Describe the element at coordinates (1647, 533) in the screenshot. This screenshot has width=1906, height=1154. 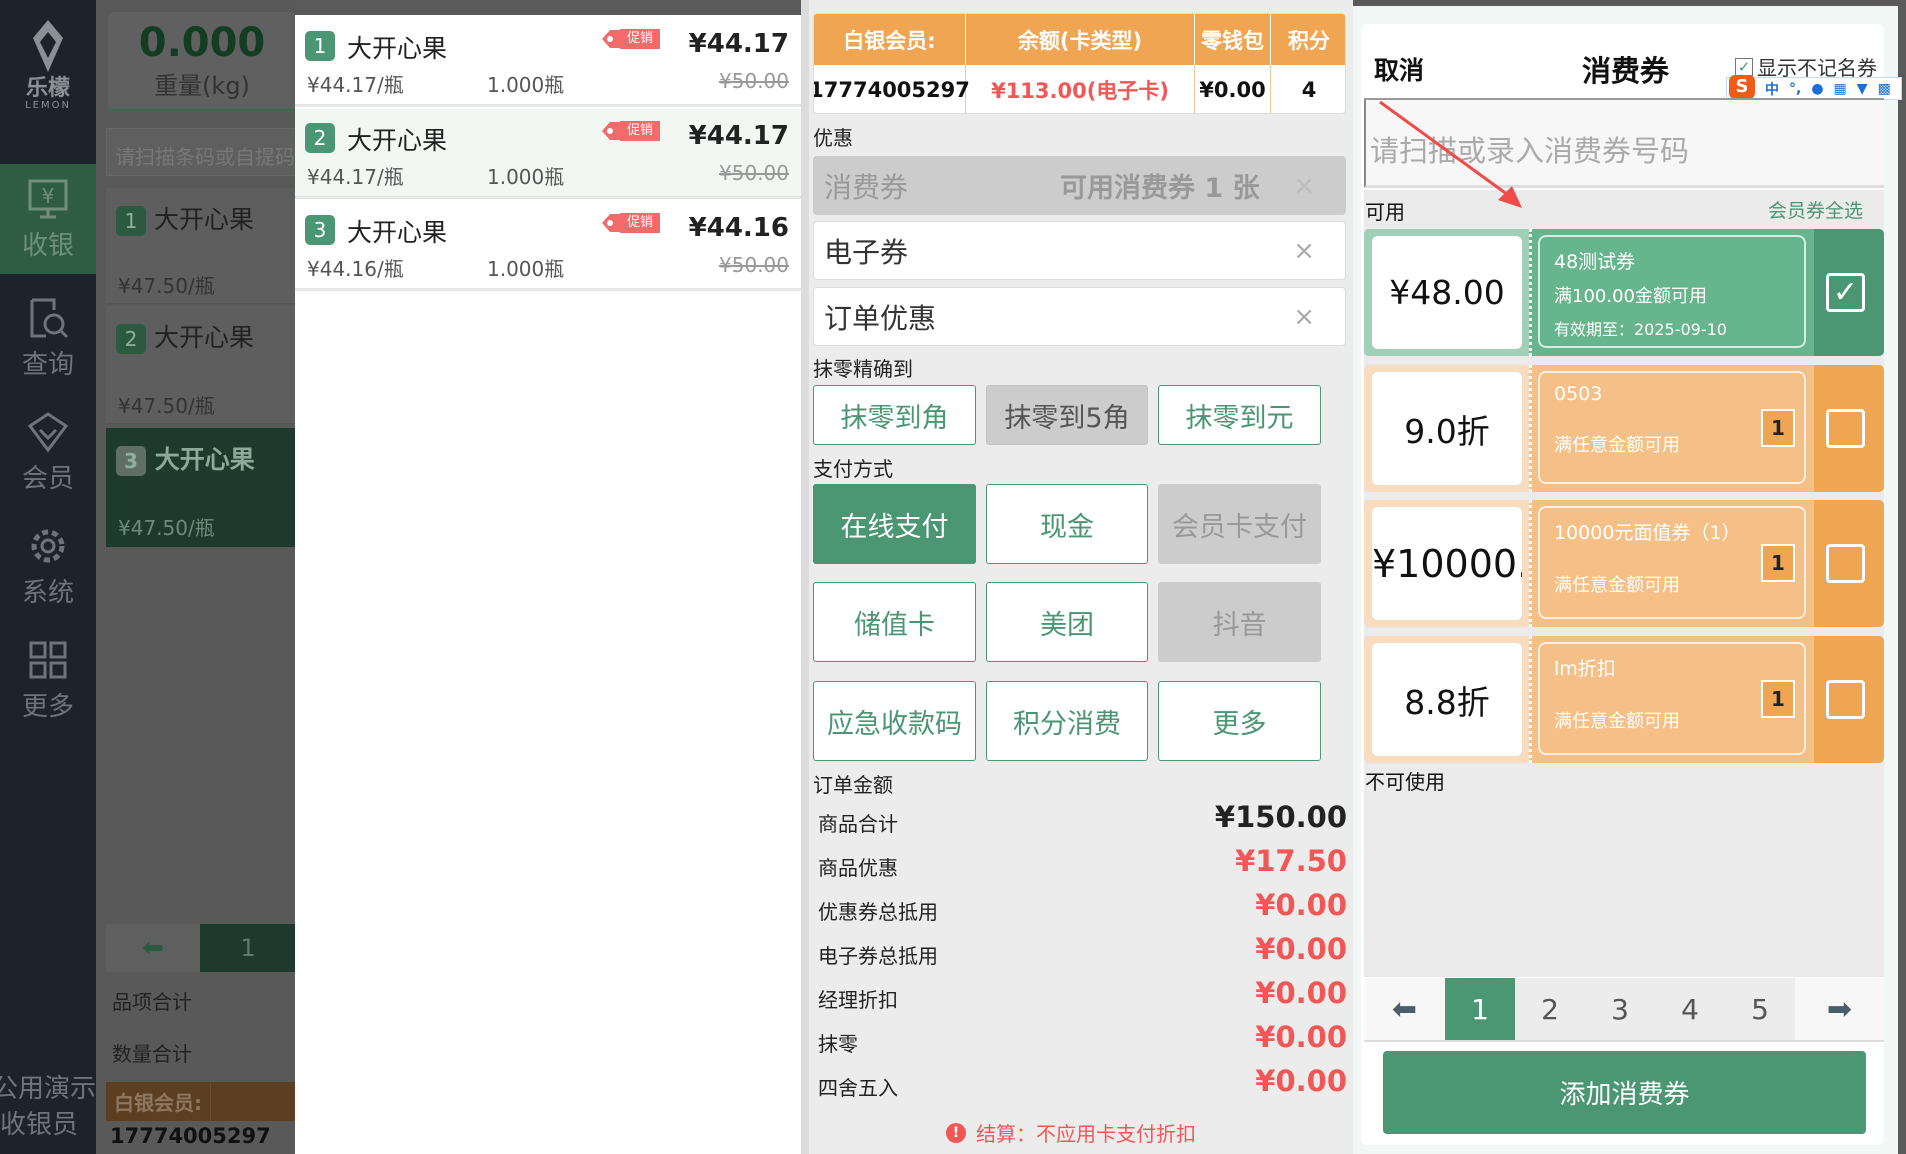
I see `coupon-name: 10000元面值券（1）` at that location.